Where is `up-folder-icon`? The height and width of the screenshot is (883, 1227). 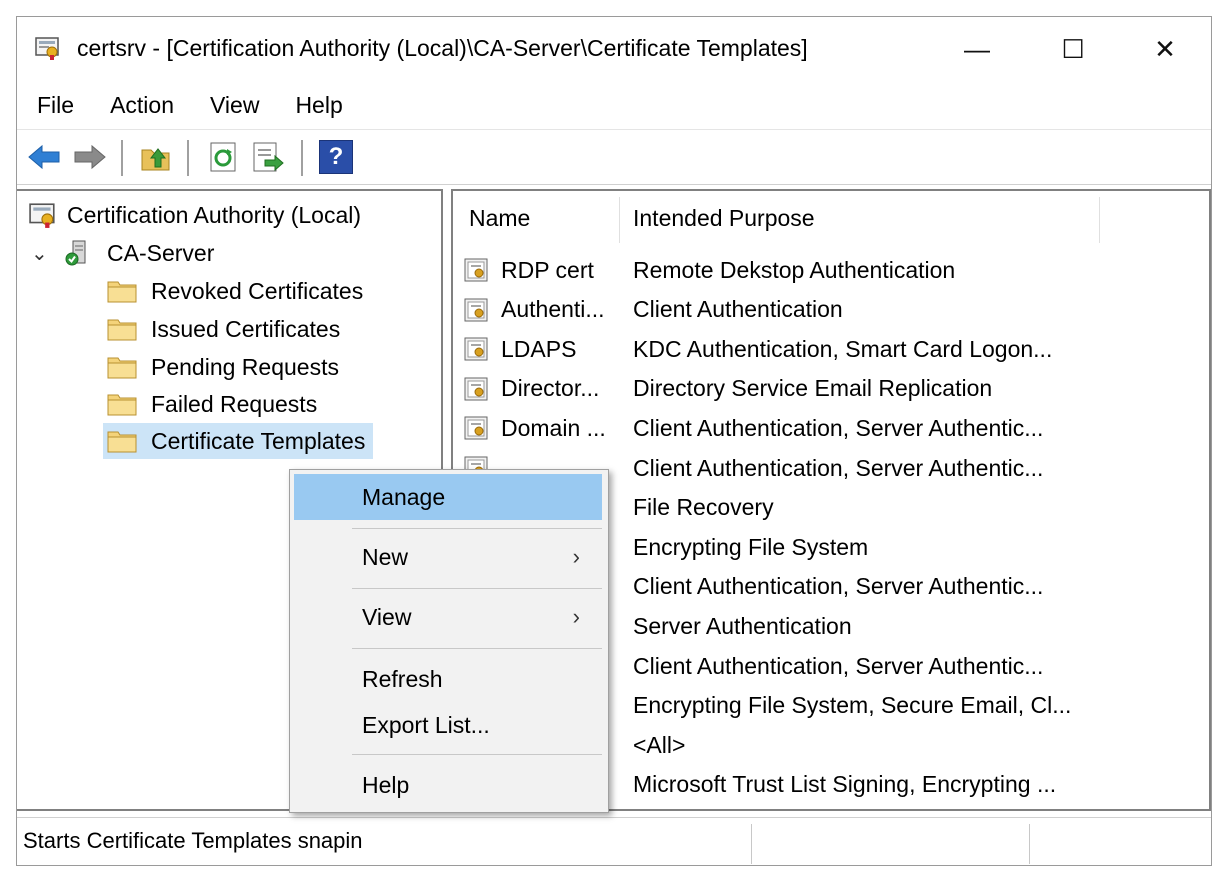 up-folder-icon is located at coordinates (156, 157).